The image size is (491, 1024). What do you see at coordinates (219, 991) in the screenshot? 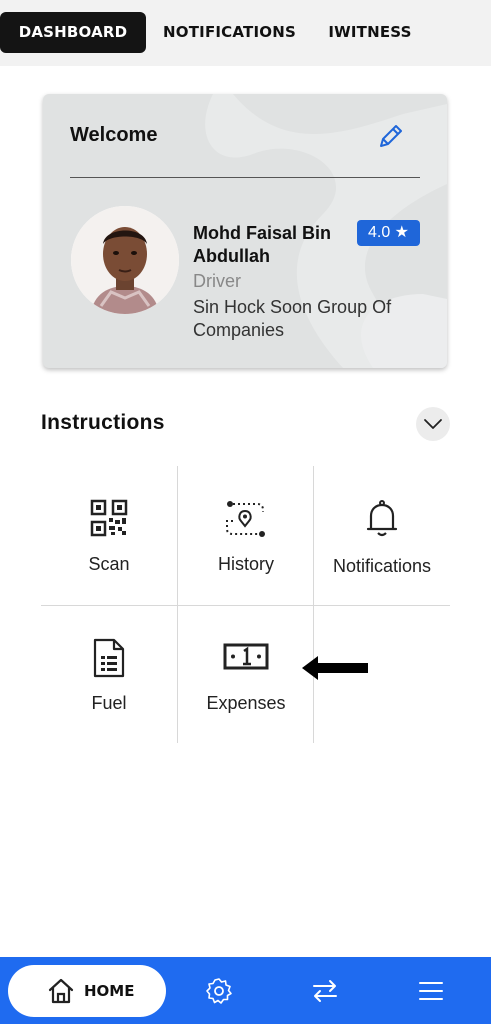
I see `settings-icon` at bounding box center [219, 991].